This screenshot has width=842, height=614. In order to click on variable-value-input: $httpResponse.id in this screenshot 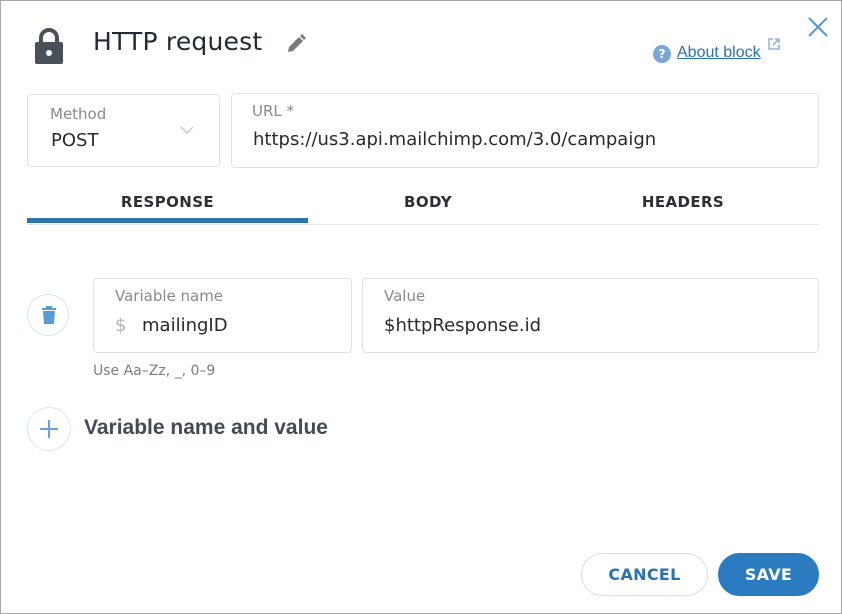, I will do `click(462, 325)`.